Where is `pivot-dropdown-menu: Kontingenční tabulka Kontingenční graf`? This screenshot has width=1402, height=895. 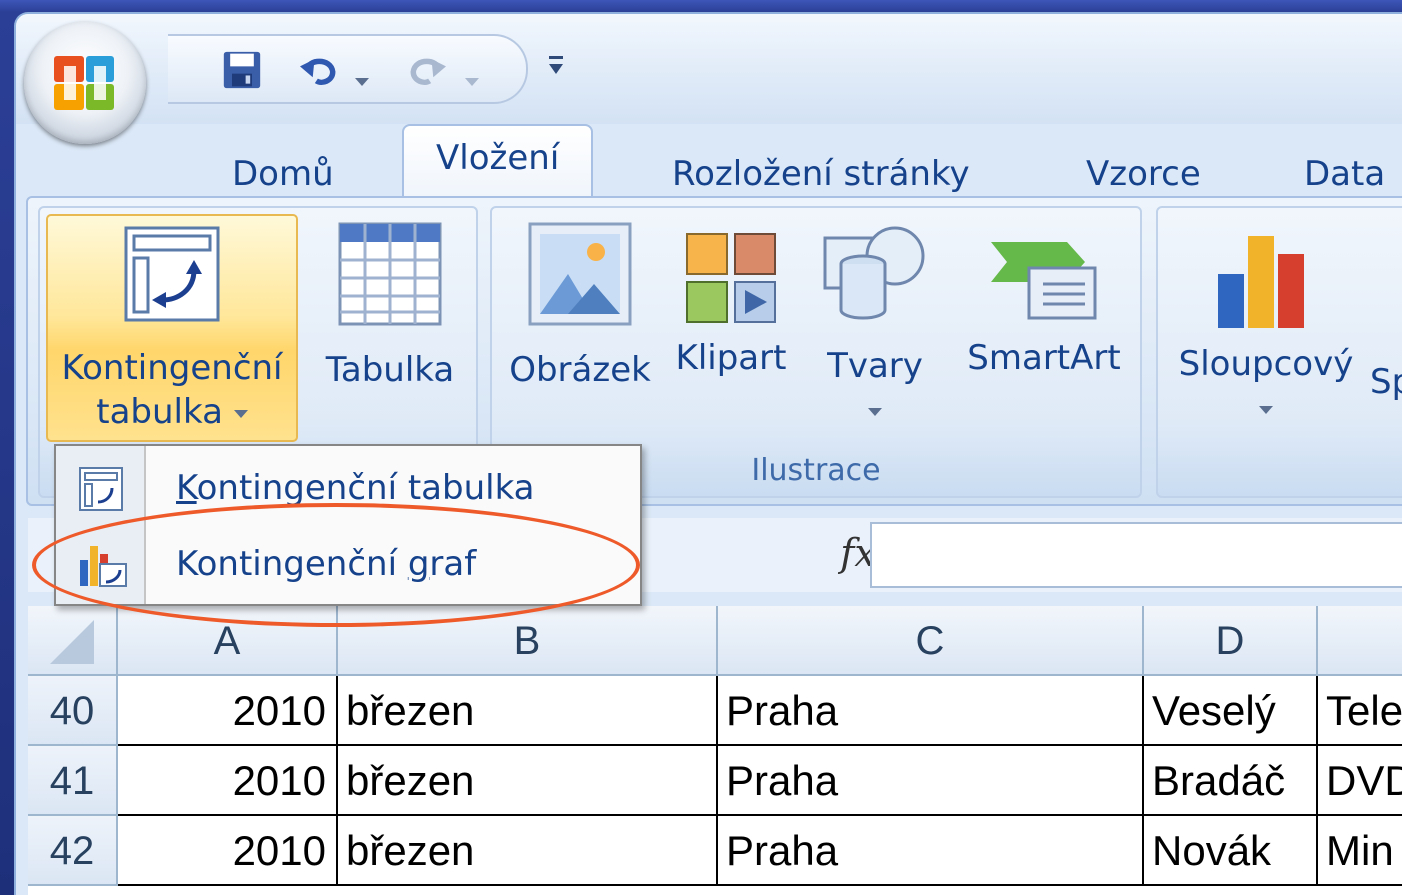
pivot-dropdown-menu: Kontingenční tabulka Kontingenční graf is located at coordinates (348, 525).